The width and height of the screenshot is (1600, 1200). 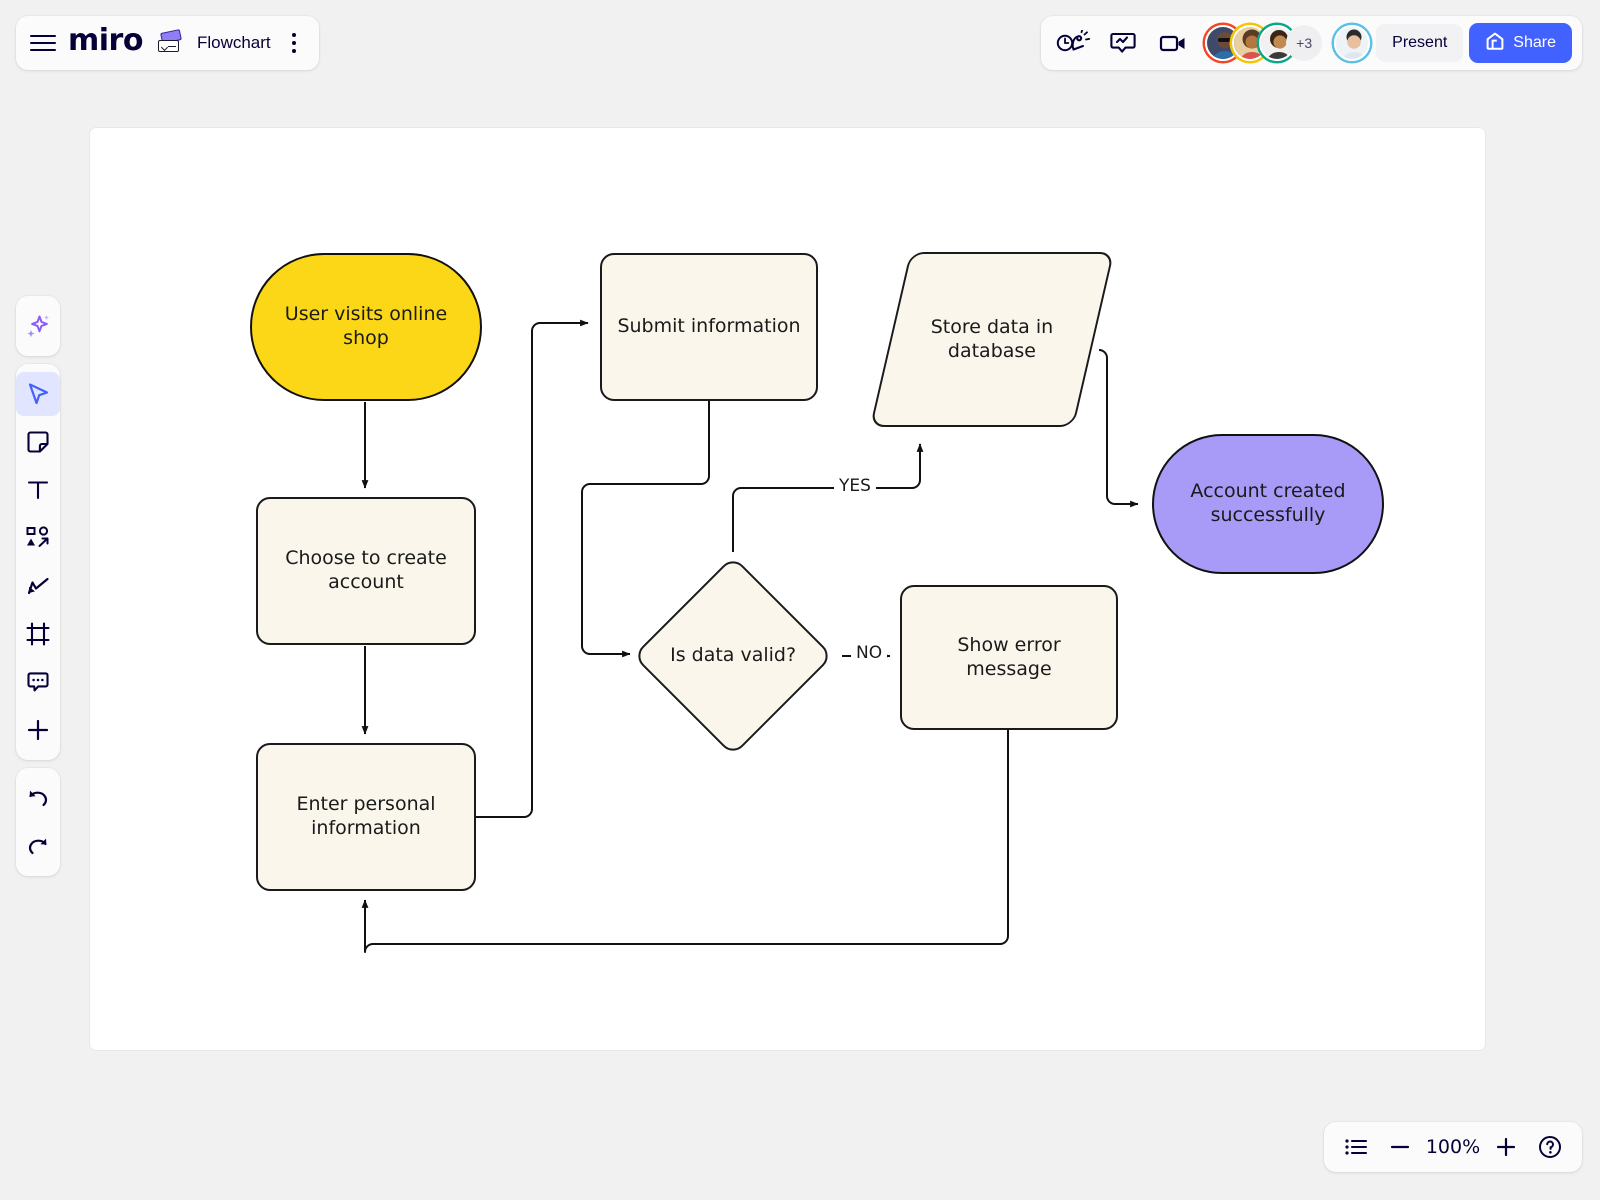 I want to click on flow-node-submit-info: Submit information, so click(x=709, y=327).